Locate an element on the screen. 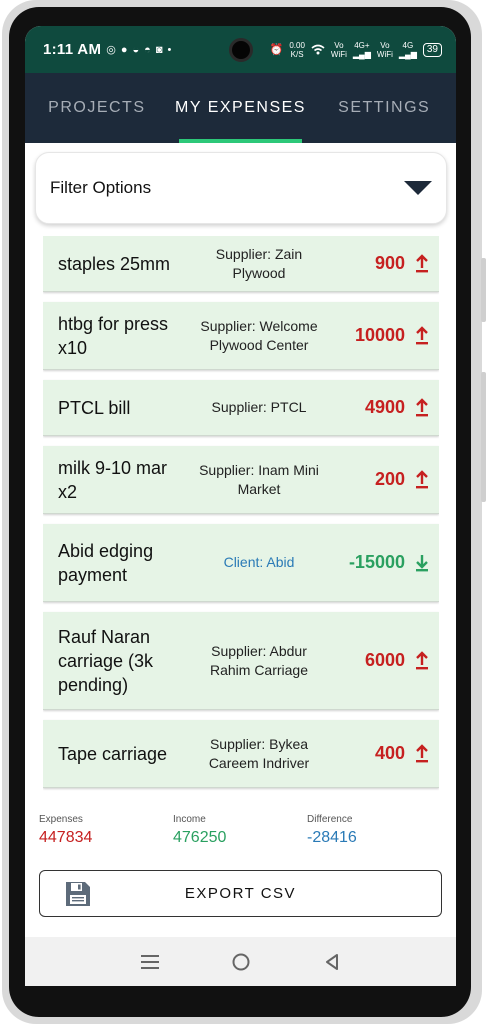 The width and height of the screenshot is (486, 1024). transaction-amount: 6000 is located at coordinates (384, 660).